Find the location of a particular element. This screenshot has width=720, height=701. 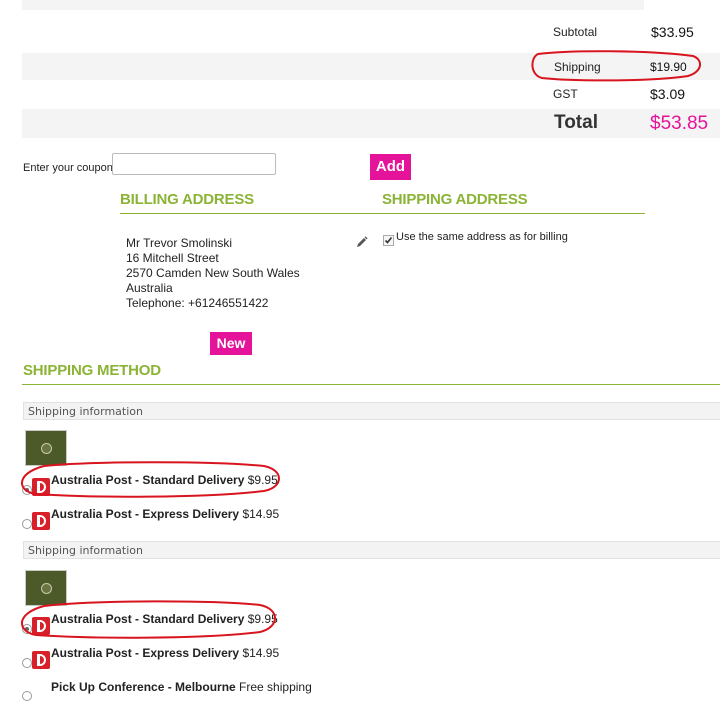

shipping-method-heading: SHIPPING METHOD is located at coordinates (92, 370).